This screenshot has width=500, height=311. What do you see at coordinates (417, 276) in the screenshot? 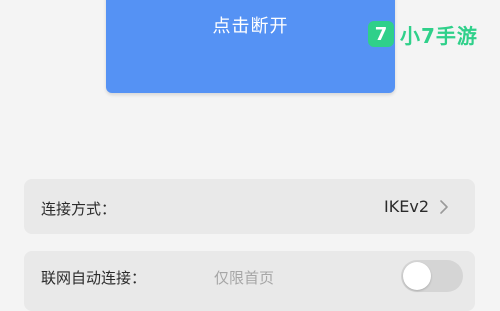
I see `toggle-knob` at bounding box center [417, 276].